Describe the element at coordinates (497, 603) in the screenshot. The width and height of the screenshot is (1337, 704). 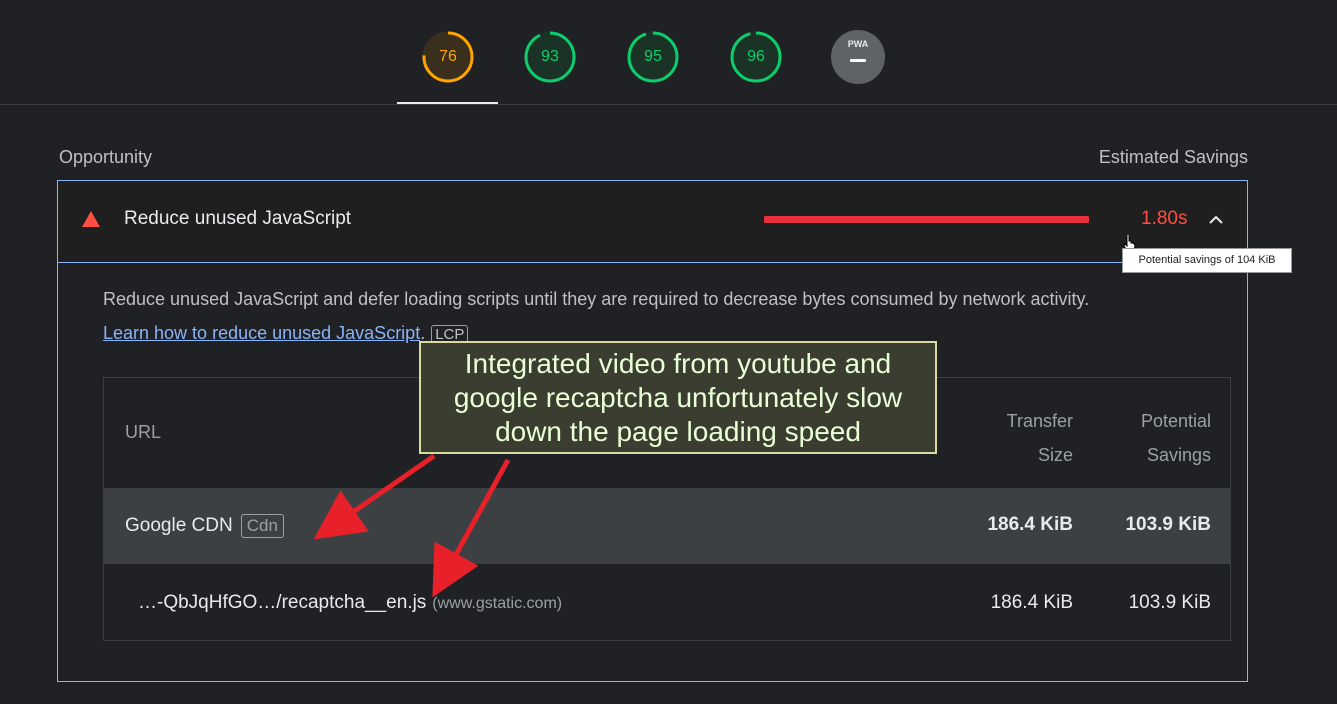
I see `file-host: (www.gstatic.com)` at that location.